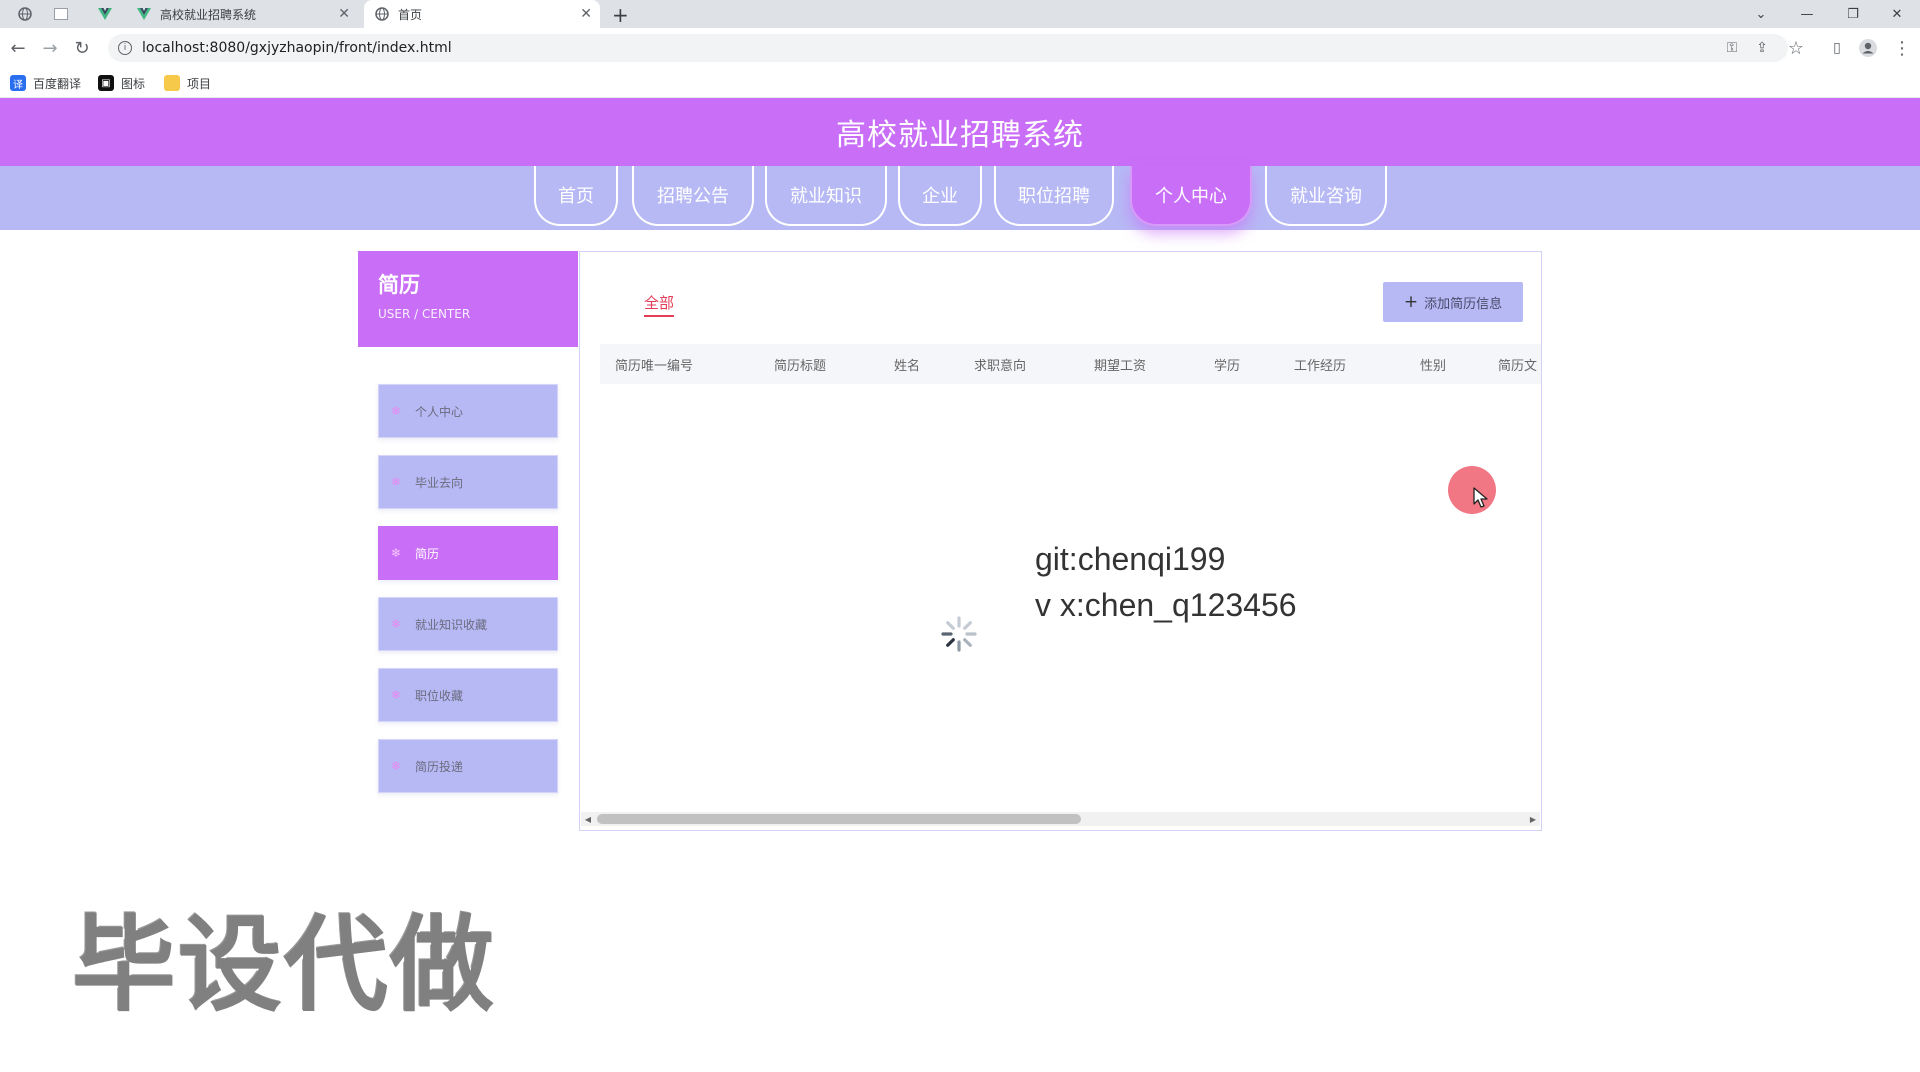  I want to click on add-resume-button: + 添加简历信息, so click(1453, 302).